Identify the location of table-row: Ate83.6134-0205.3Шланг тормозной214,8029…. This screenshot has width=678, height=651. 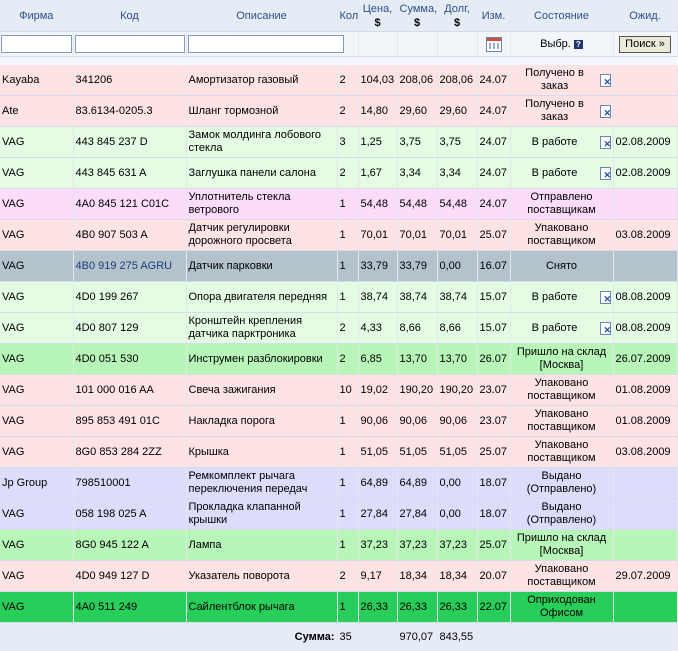
(338, 111).